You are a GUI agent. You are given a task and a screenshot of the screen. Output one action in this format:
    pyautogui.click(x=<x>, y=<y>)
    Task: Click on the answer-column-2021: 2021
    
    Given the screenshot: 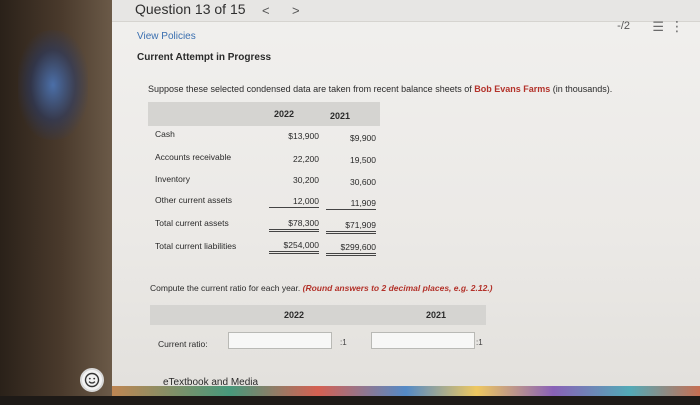 What is the action you would take?
    pyautogui.click(x=436, y=315)
    